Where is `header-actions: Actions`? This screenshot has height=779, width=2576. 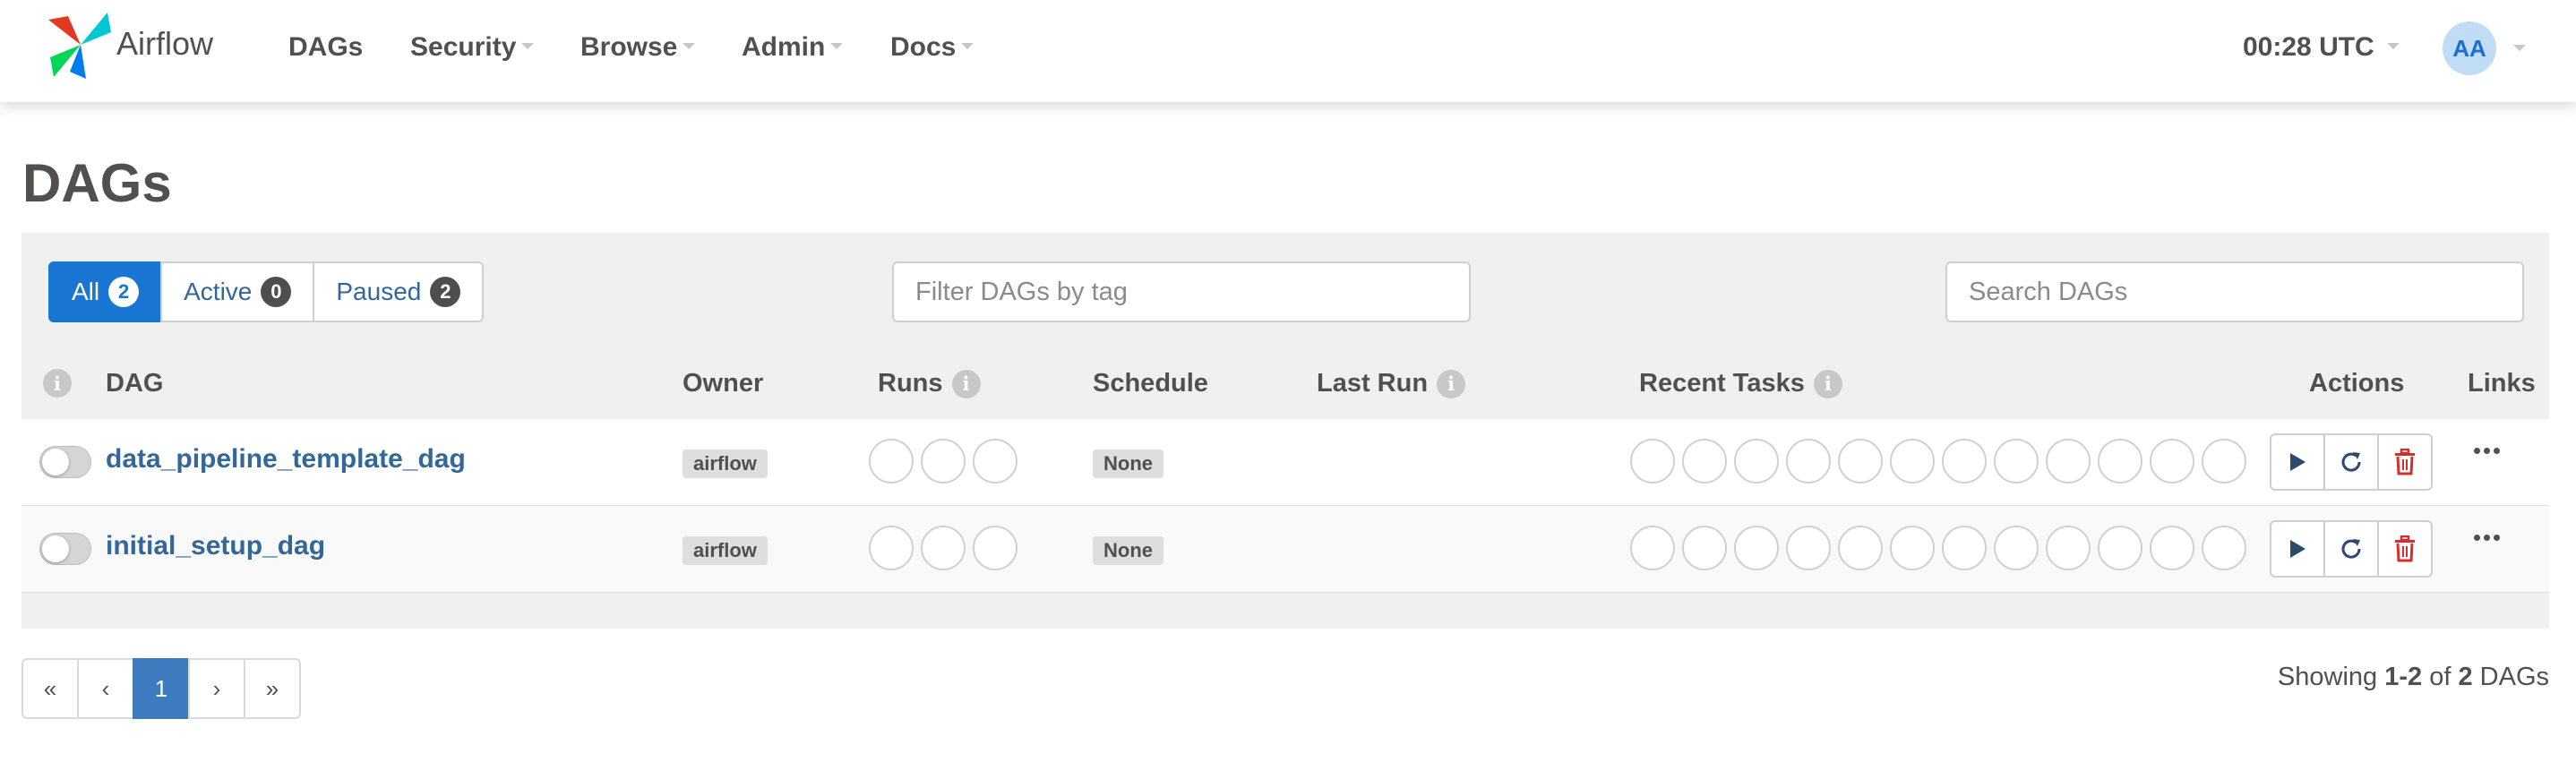 header-actions: Actions is located at coordinates (2357, 384).